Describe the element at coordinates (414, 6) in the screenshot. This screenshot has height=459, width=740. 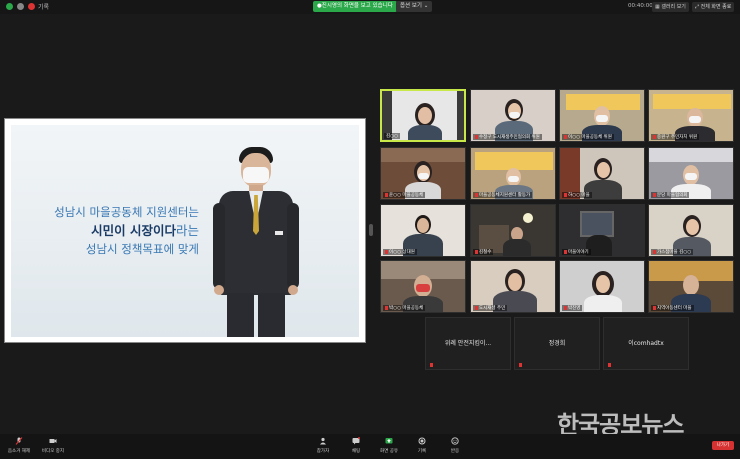
I see `view-options-button: 옵션 보기 ⌄` at that location.